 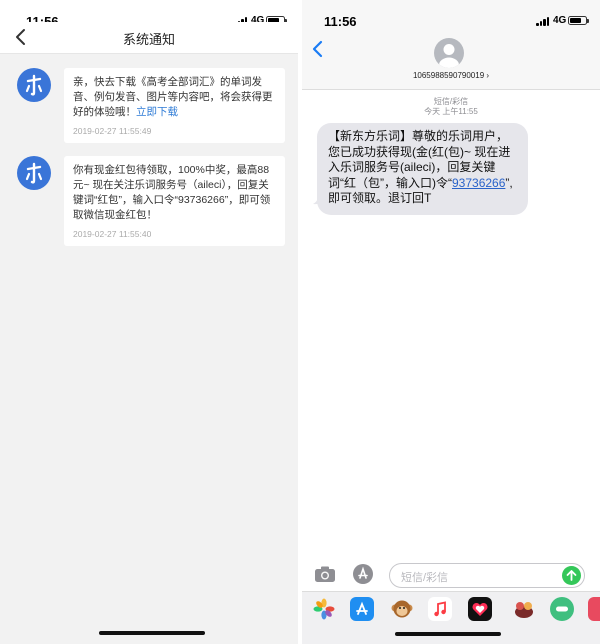 I want to click on network-label: 4G, so click(x=560, y=20).